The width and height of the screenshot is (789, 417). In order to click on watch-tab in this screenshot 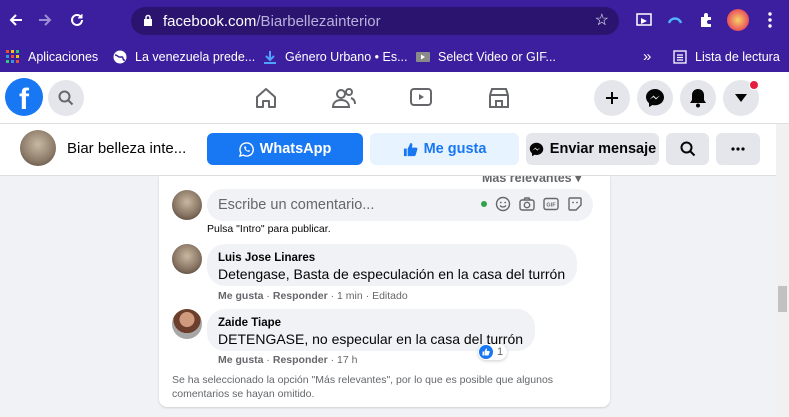, I will do `click(421, 98)`.